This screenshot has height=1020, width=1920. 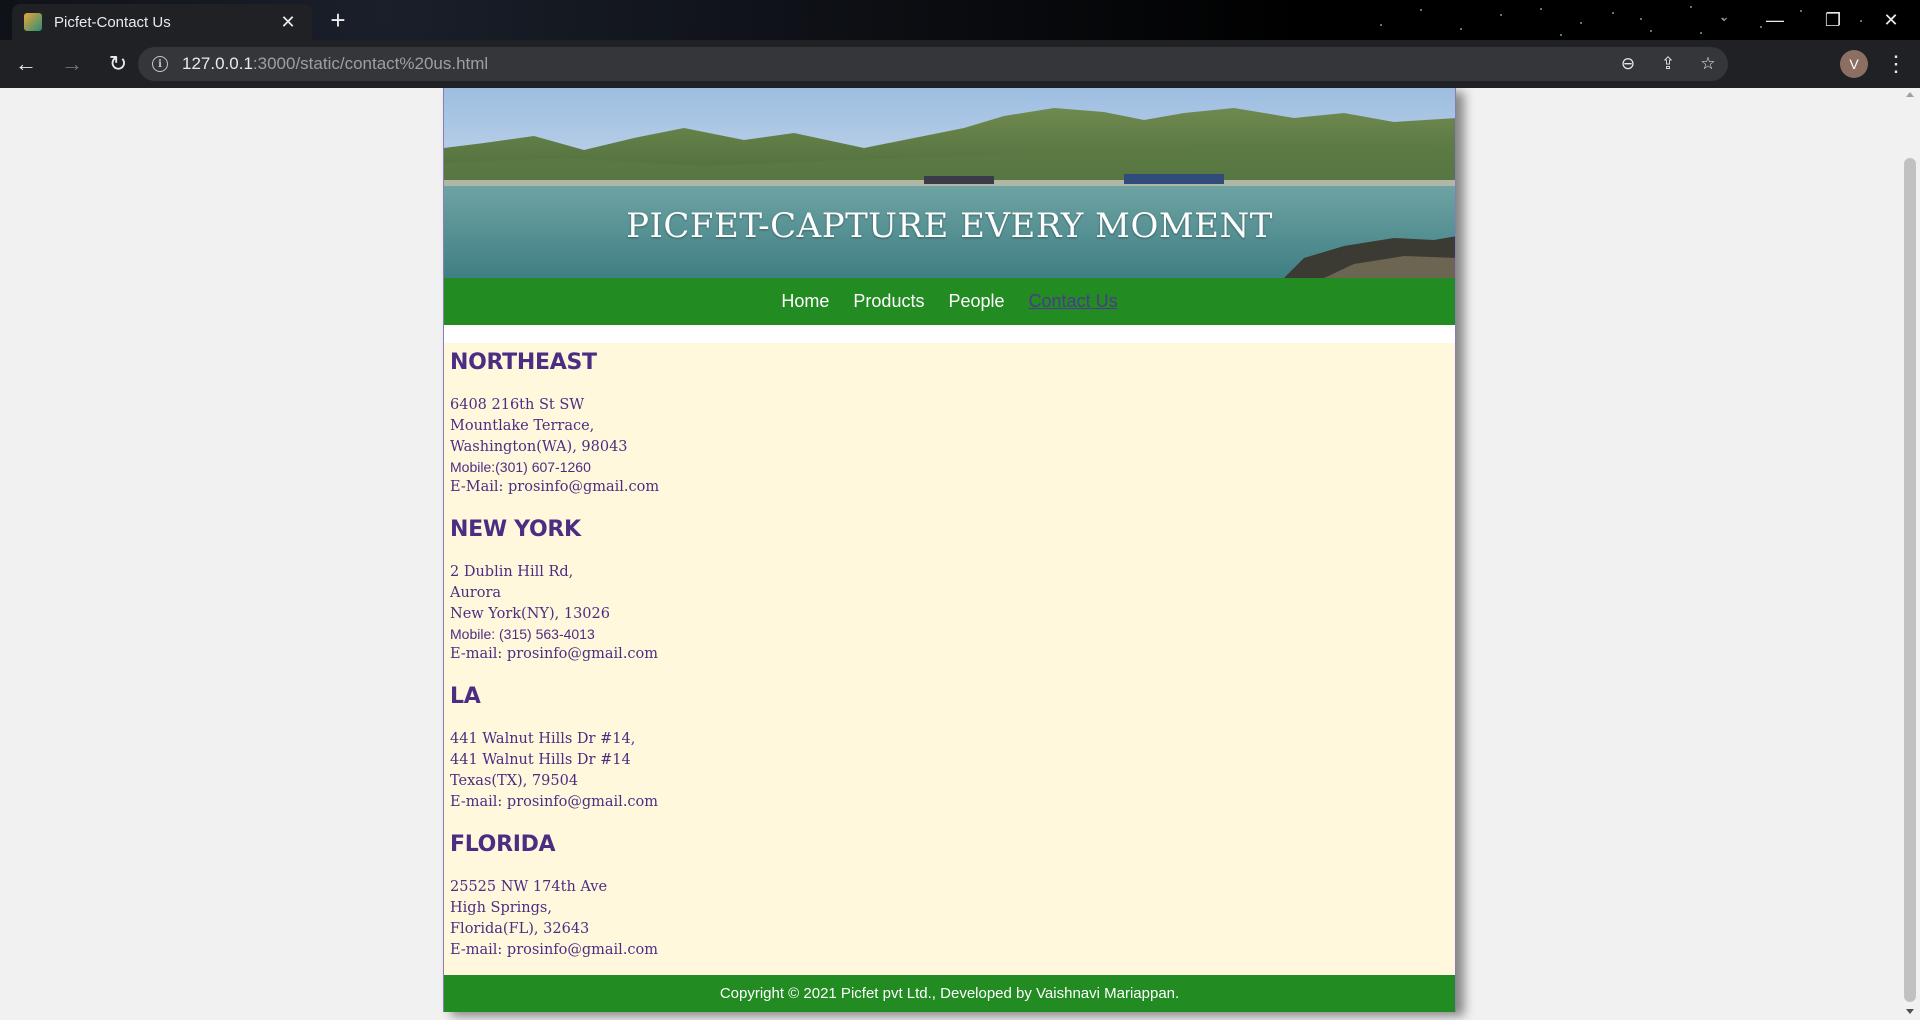 I want to click on url-path: :3000/static/contact%20us.html, so click(x=370, y=63).